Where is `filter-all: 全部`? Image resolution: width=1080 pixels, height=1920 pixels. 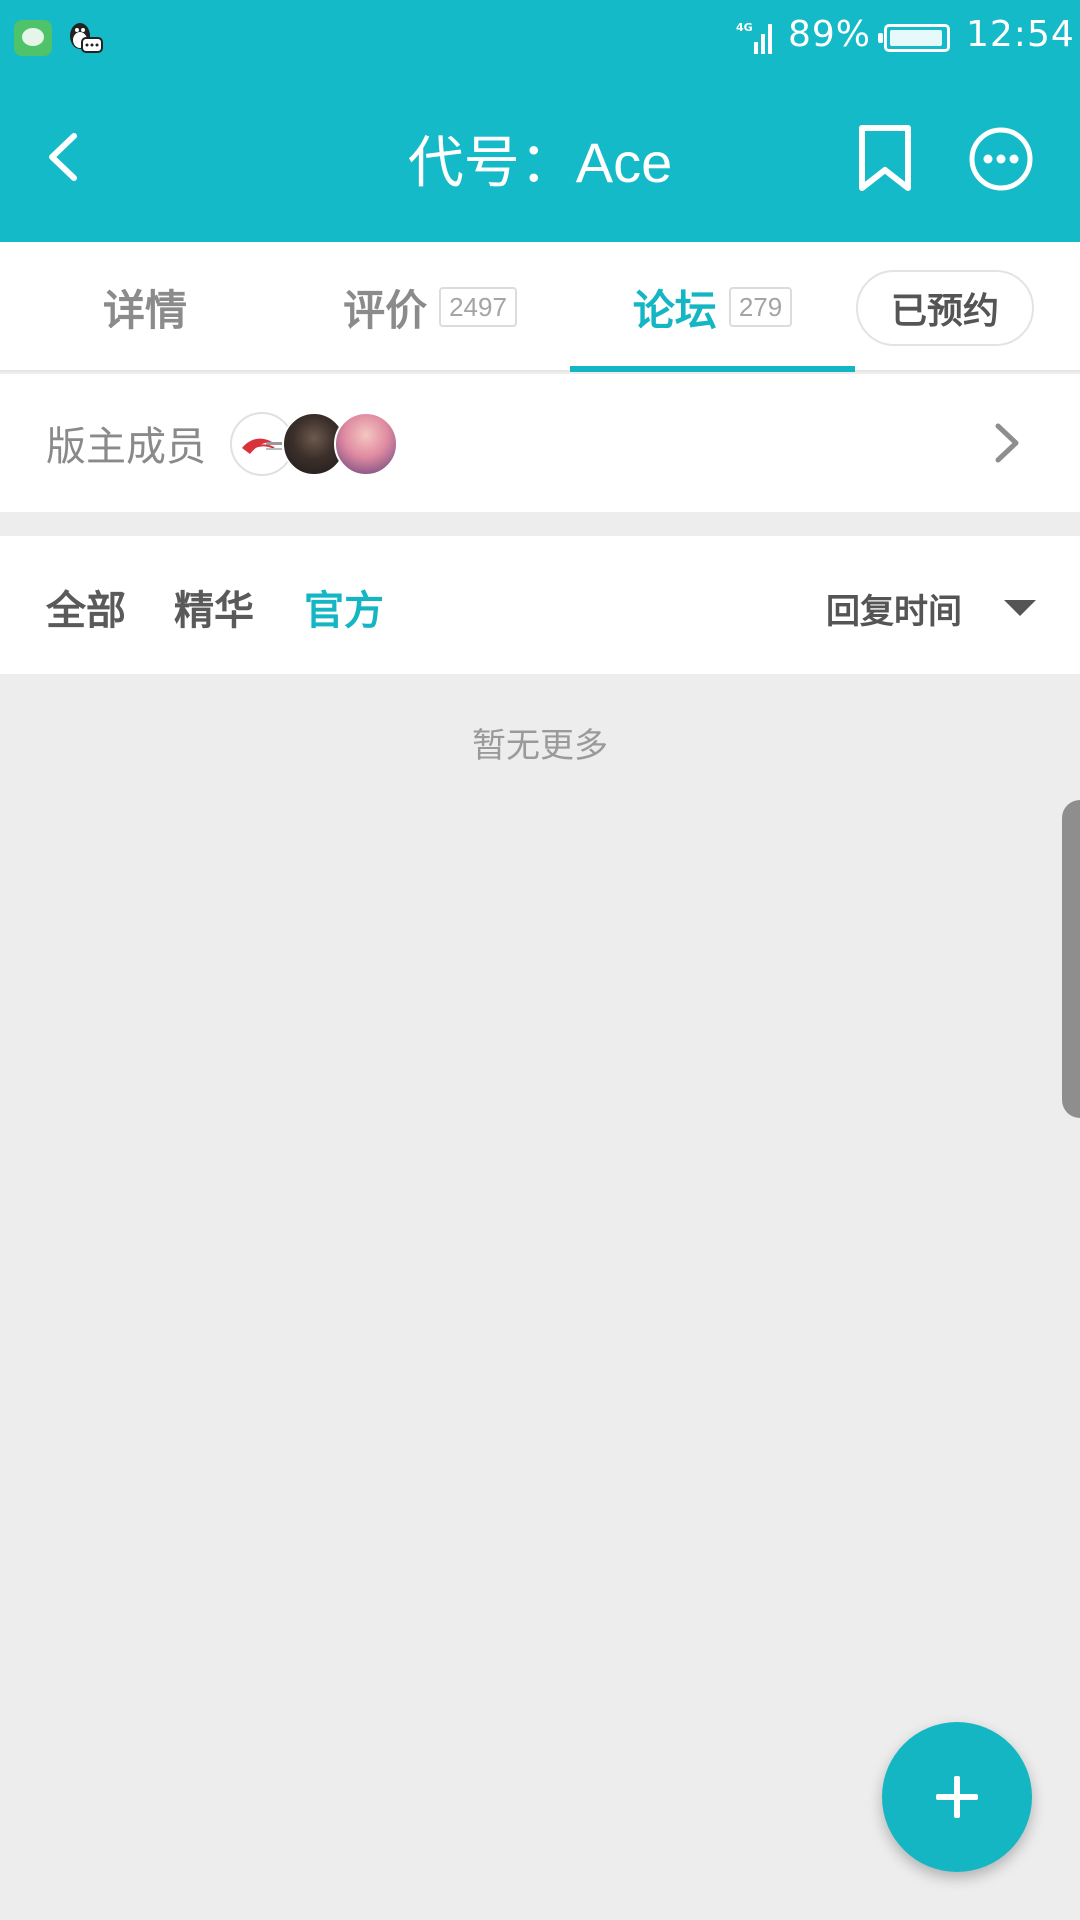 filter-all: 全部 is located at coordinates (86, 607).